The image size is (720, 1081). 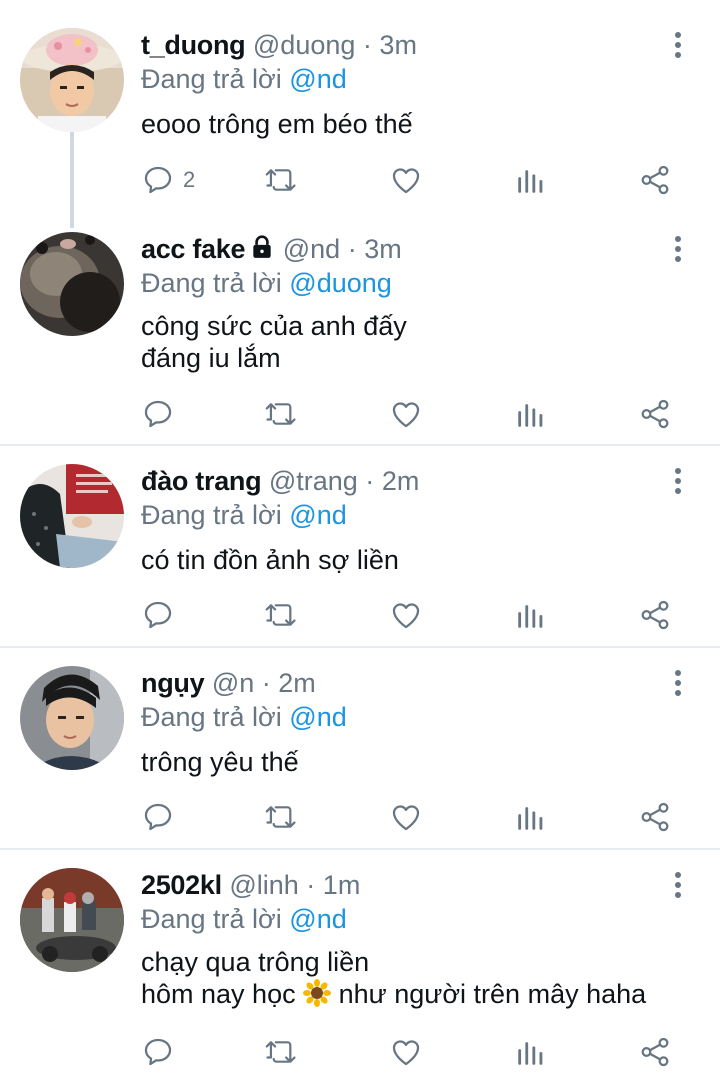 I want to click on tweet-text: eooo trông em béo thế, so click(x=277, y=124).